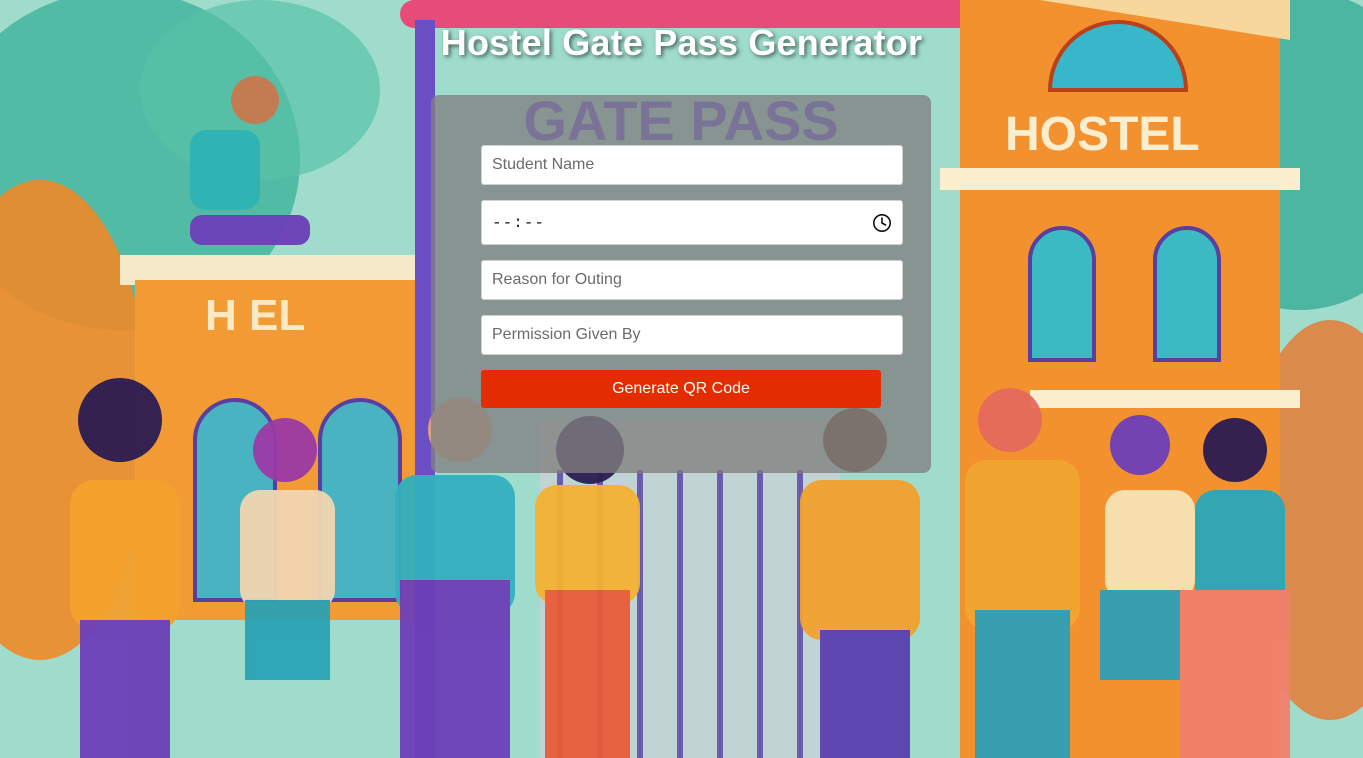  What do you see at coordinates (680, 123) in the screenshot?
I see `gate-pass-sign: GATE PASS` at bounding box center [680, 123].